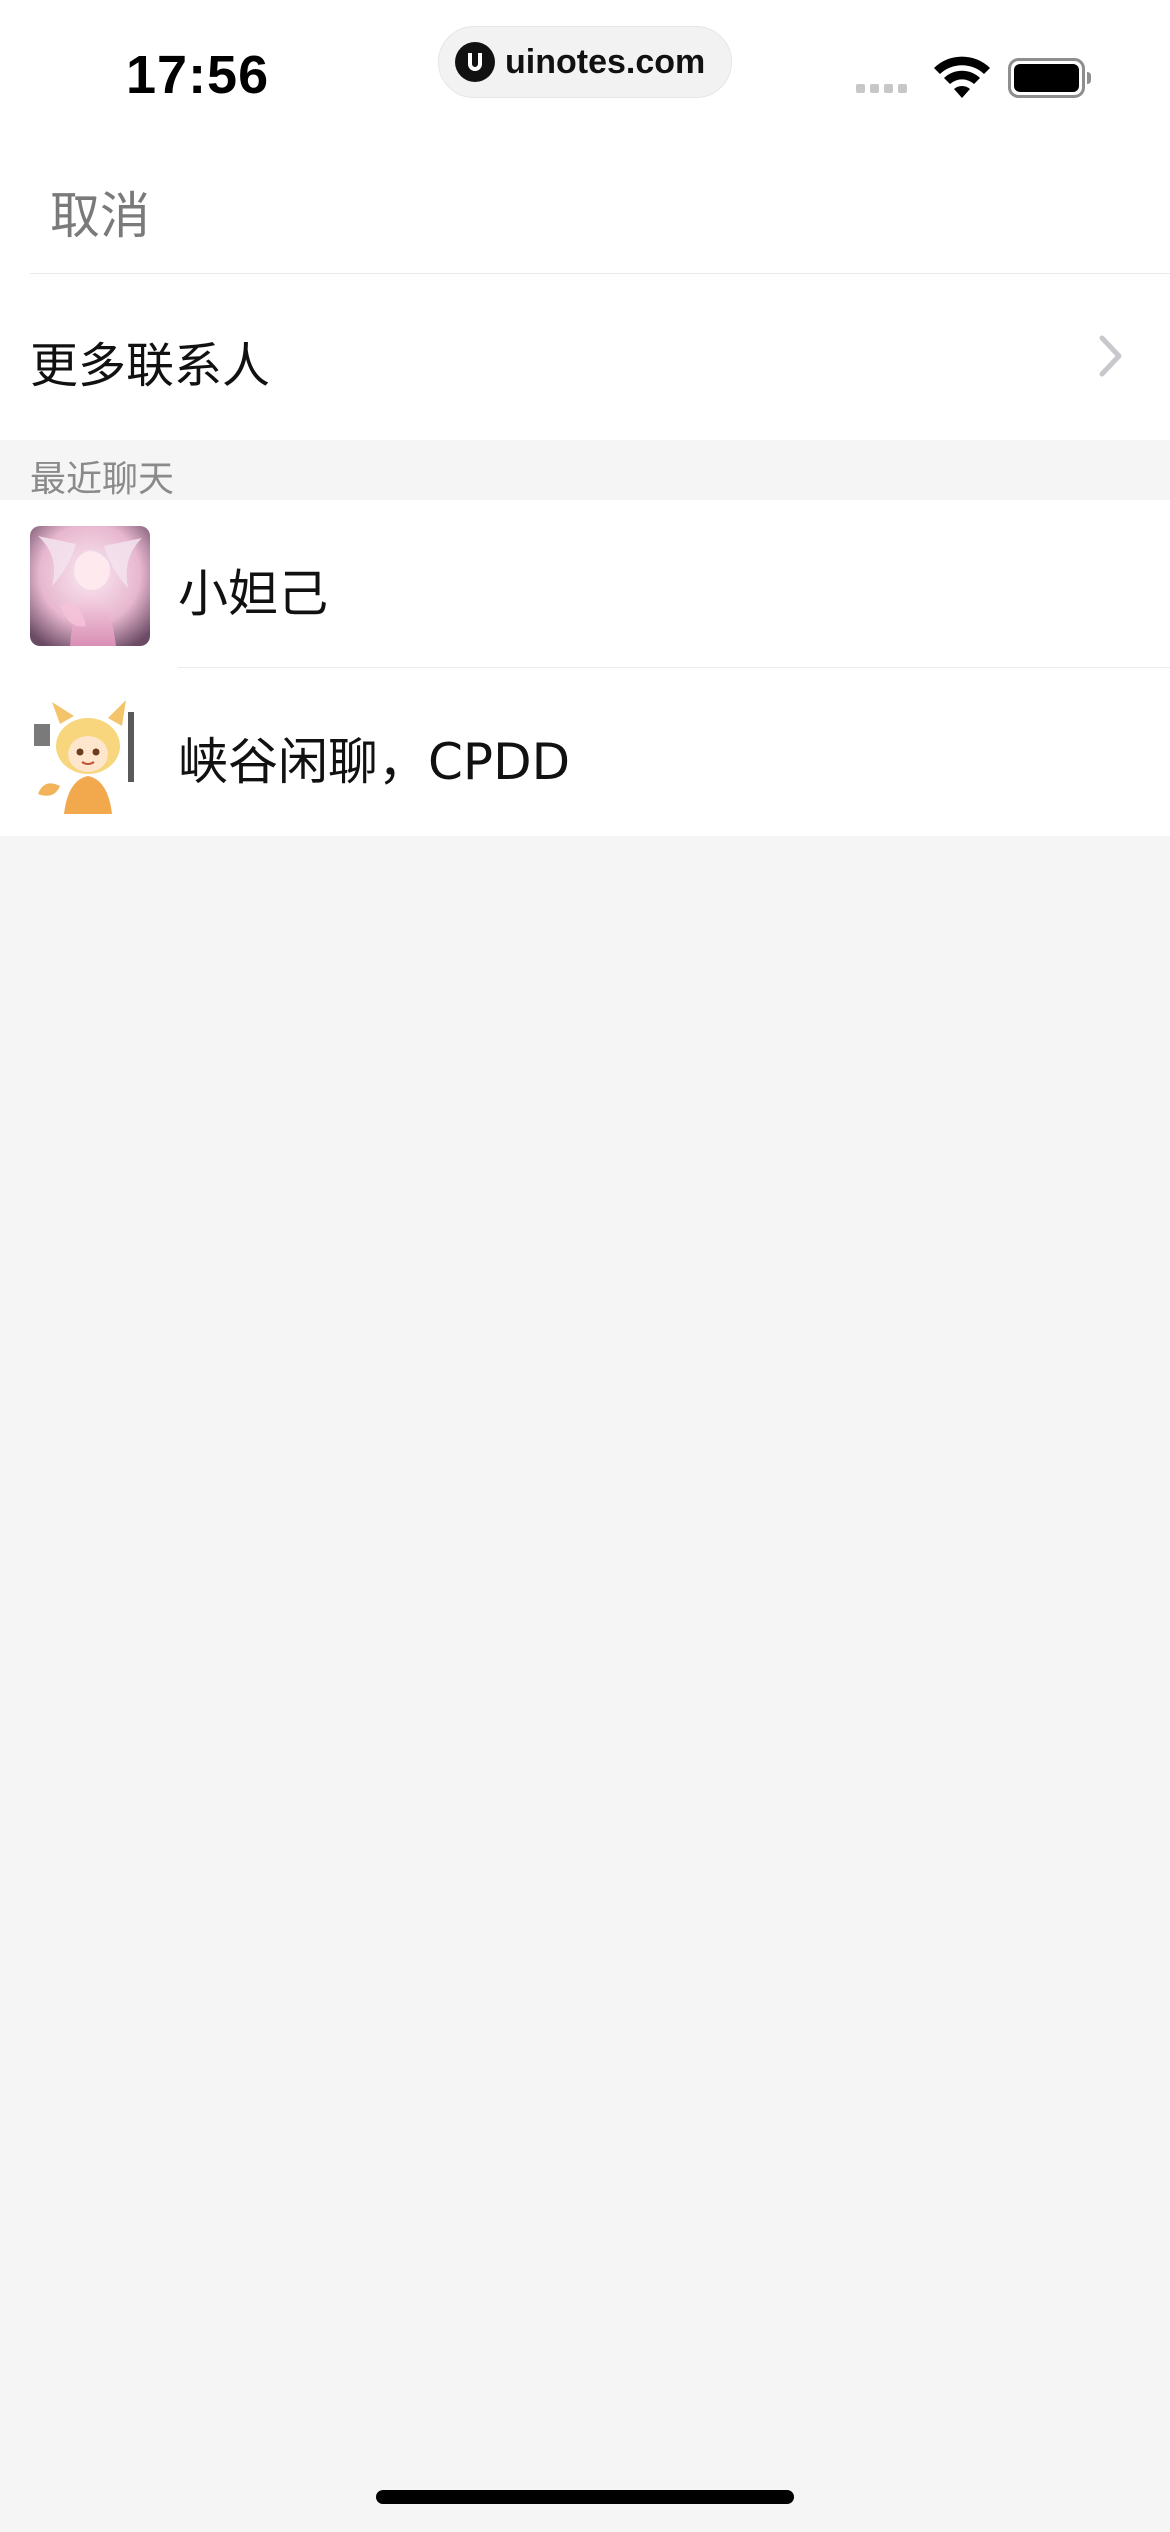 The image size is (1170, 2532). What do you see at coordinates (585, 470) in the screenshot?
I see `recent-chats-section: 最近聊天` at bounding box center [585, 470].